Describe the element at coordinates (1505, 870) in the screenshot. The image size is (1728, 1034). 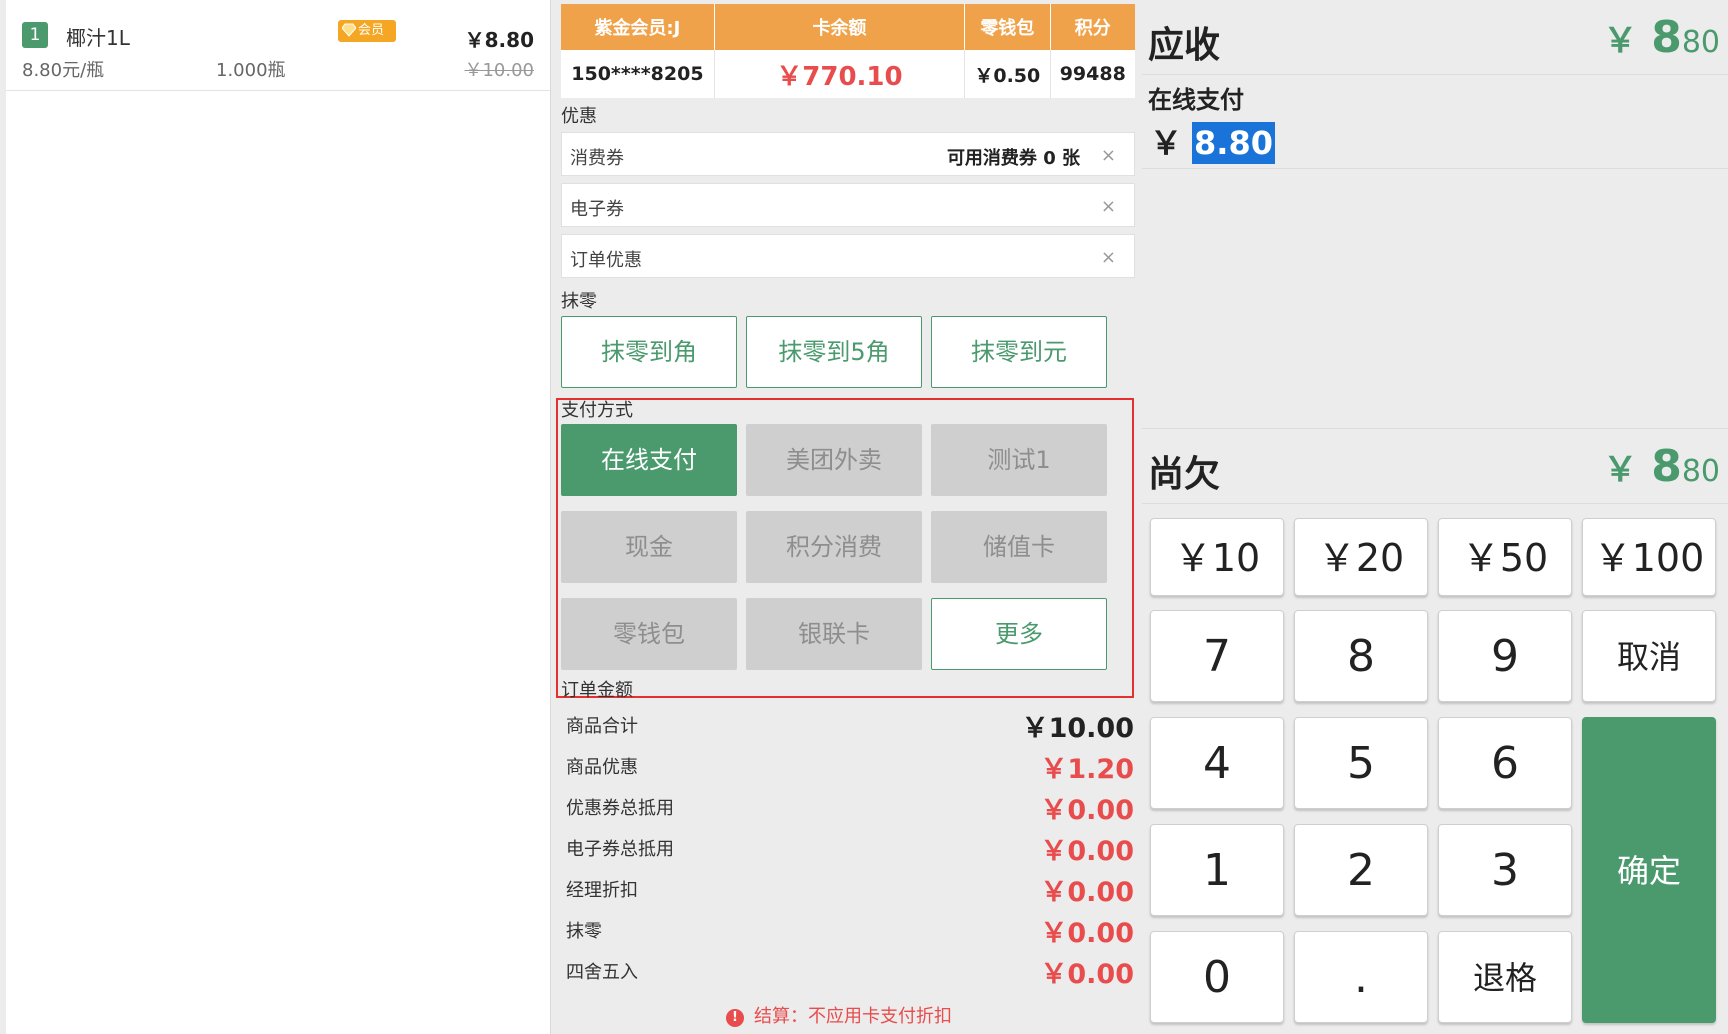
I see `digit-3-key: 3` at that location.